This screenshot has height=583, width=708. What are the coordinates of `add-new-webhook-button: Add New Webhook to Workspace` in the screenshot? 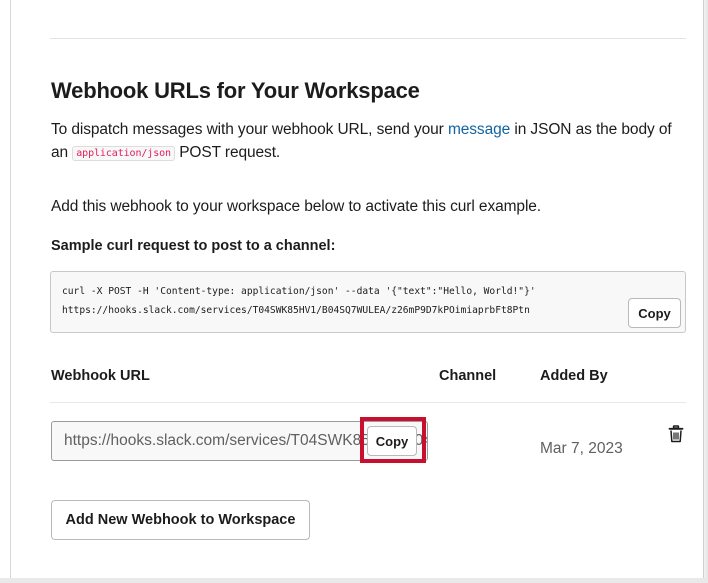 It's located at (180, 520).